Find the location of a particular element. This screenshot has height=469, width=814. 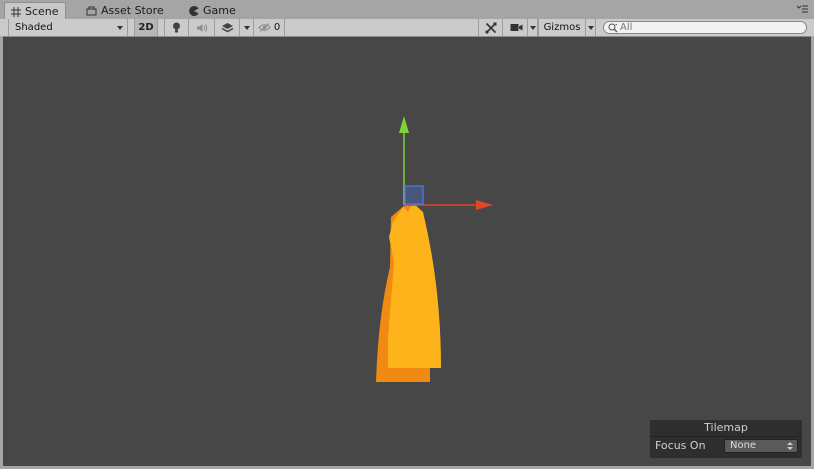

tab-label: Scene is located at coordinates (42, 11).